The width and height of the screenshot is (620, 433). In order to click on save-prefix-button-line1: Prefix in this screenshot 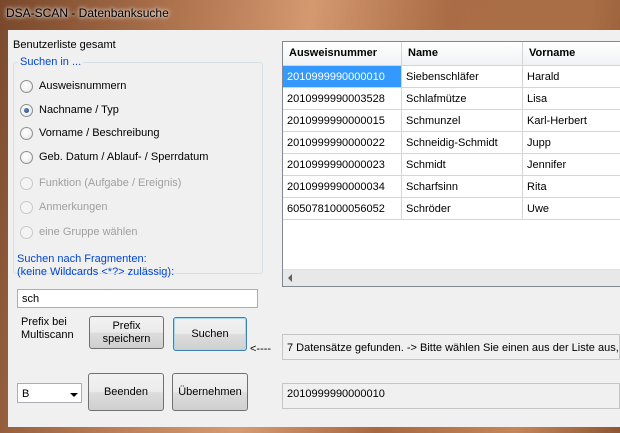, I will do `click(126, 325)`.